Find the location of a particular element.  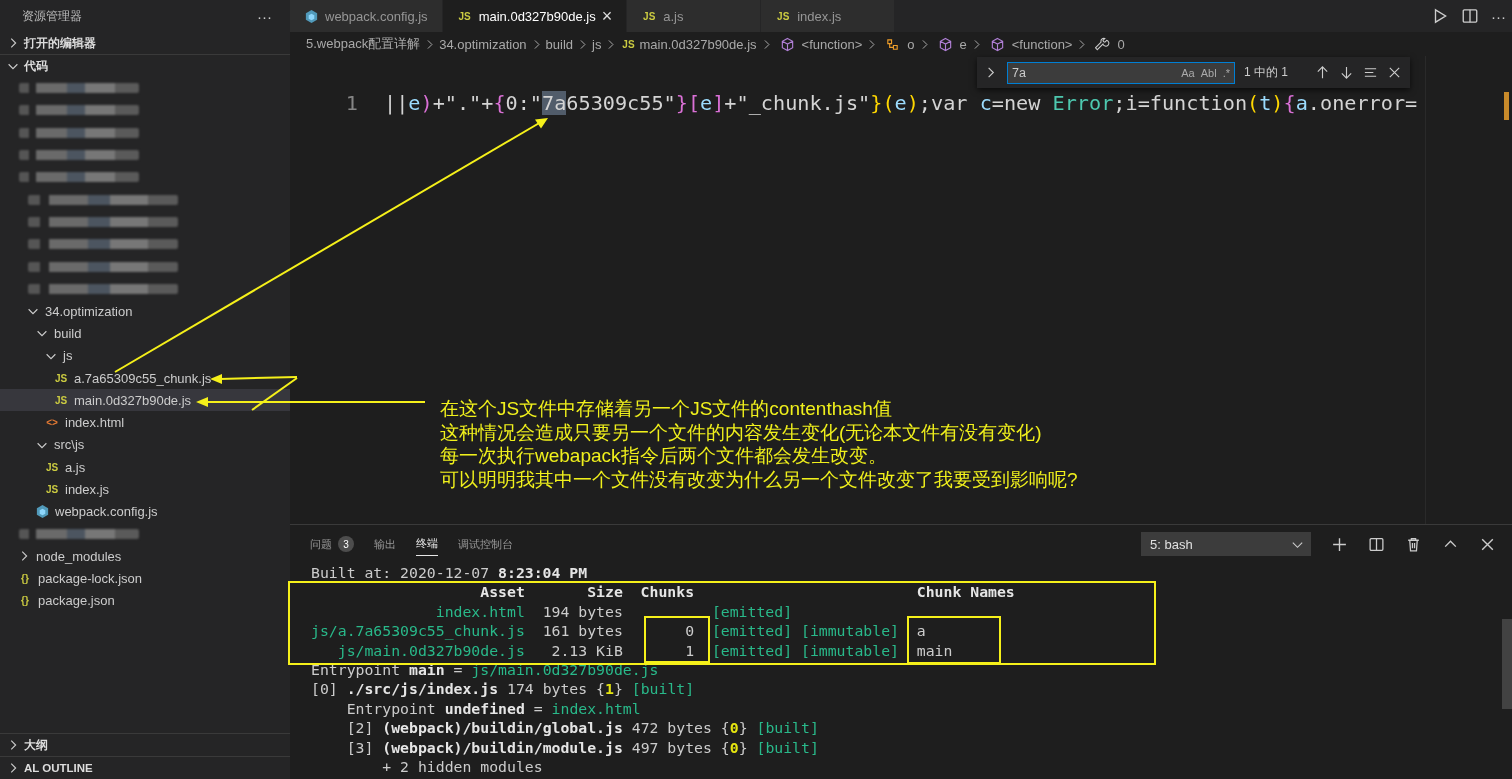

annotation-text: 这种情况会造成只要另一个文件的内容发生变化(无论本文件有没有变化) is located at coordinates (741, 432).